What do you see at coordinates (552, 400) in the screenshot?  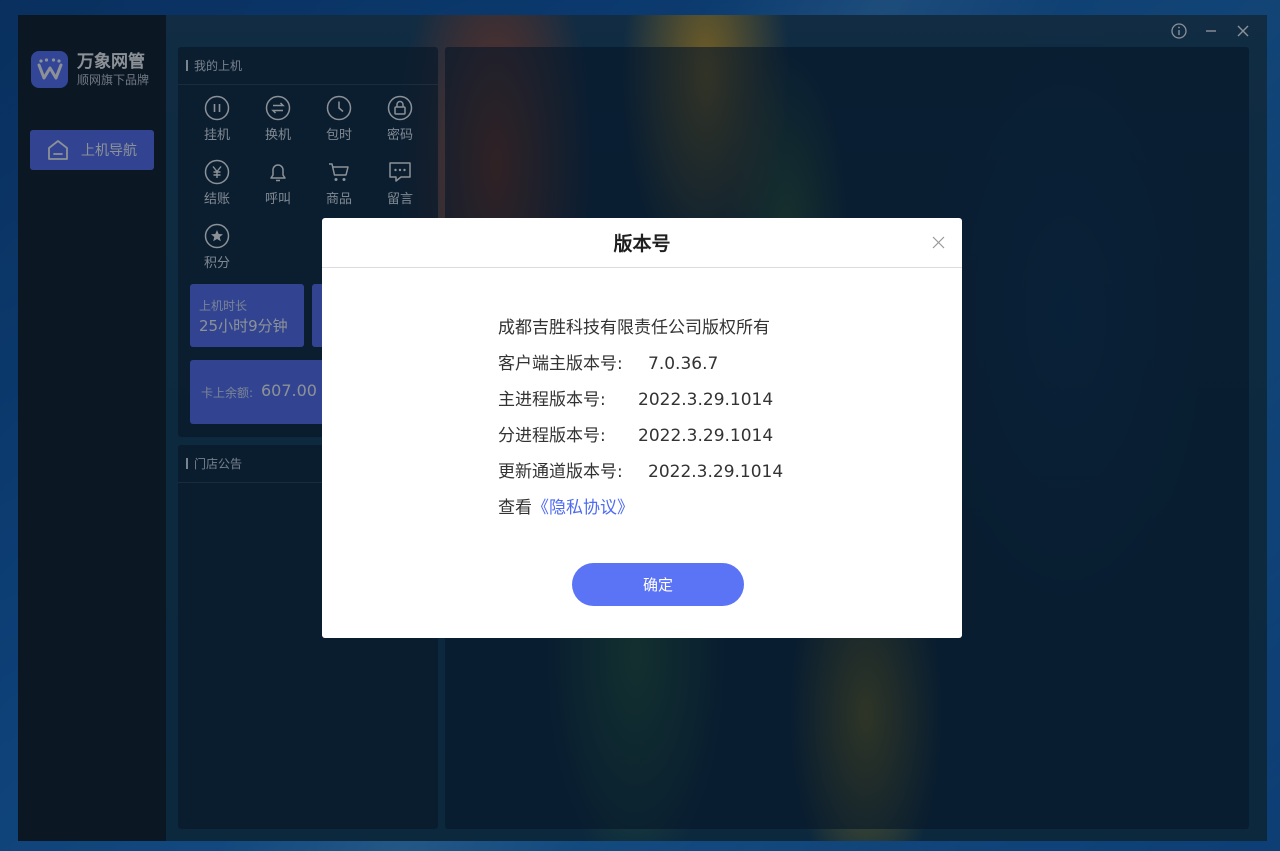 I see `version-label: 主进程版本号:` at bounding box center [552, 400].